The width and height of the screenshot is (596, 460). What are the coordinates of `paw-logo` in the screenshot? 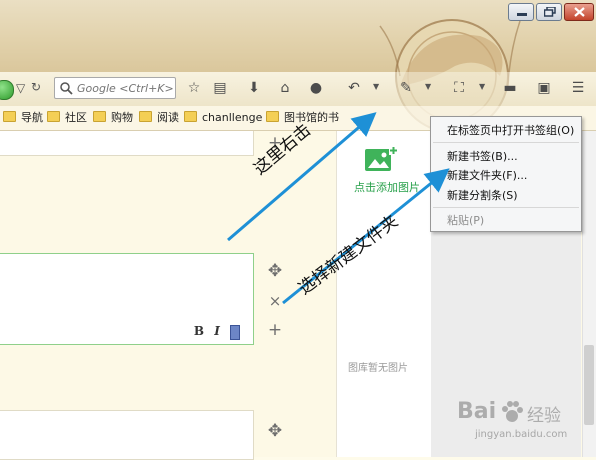 It's located at (512, 411).